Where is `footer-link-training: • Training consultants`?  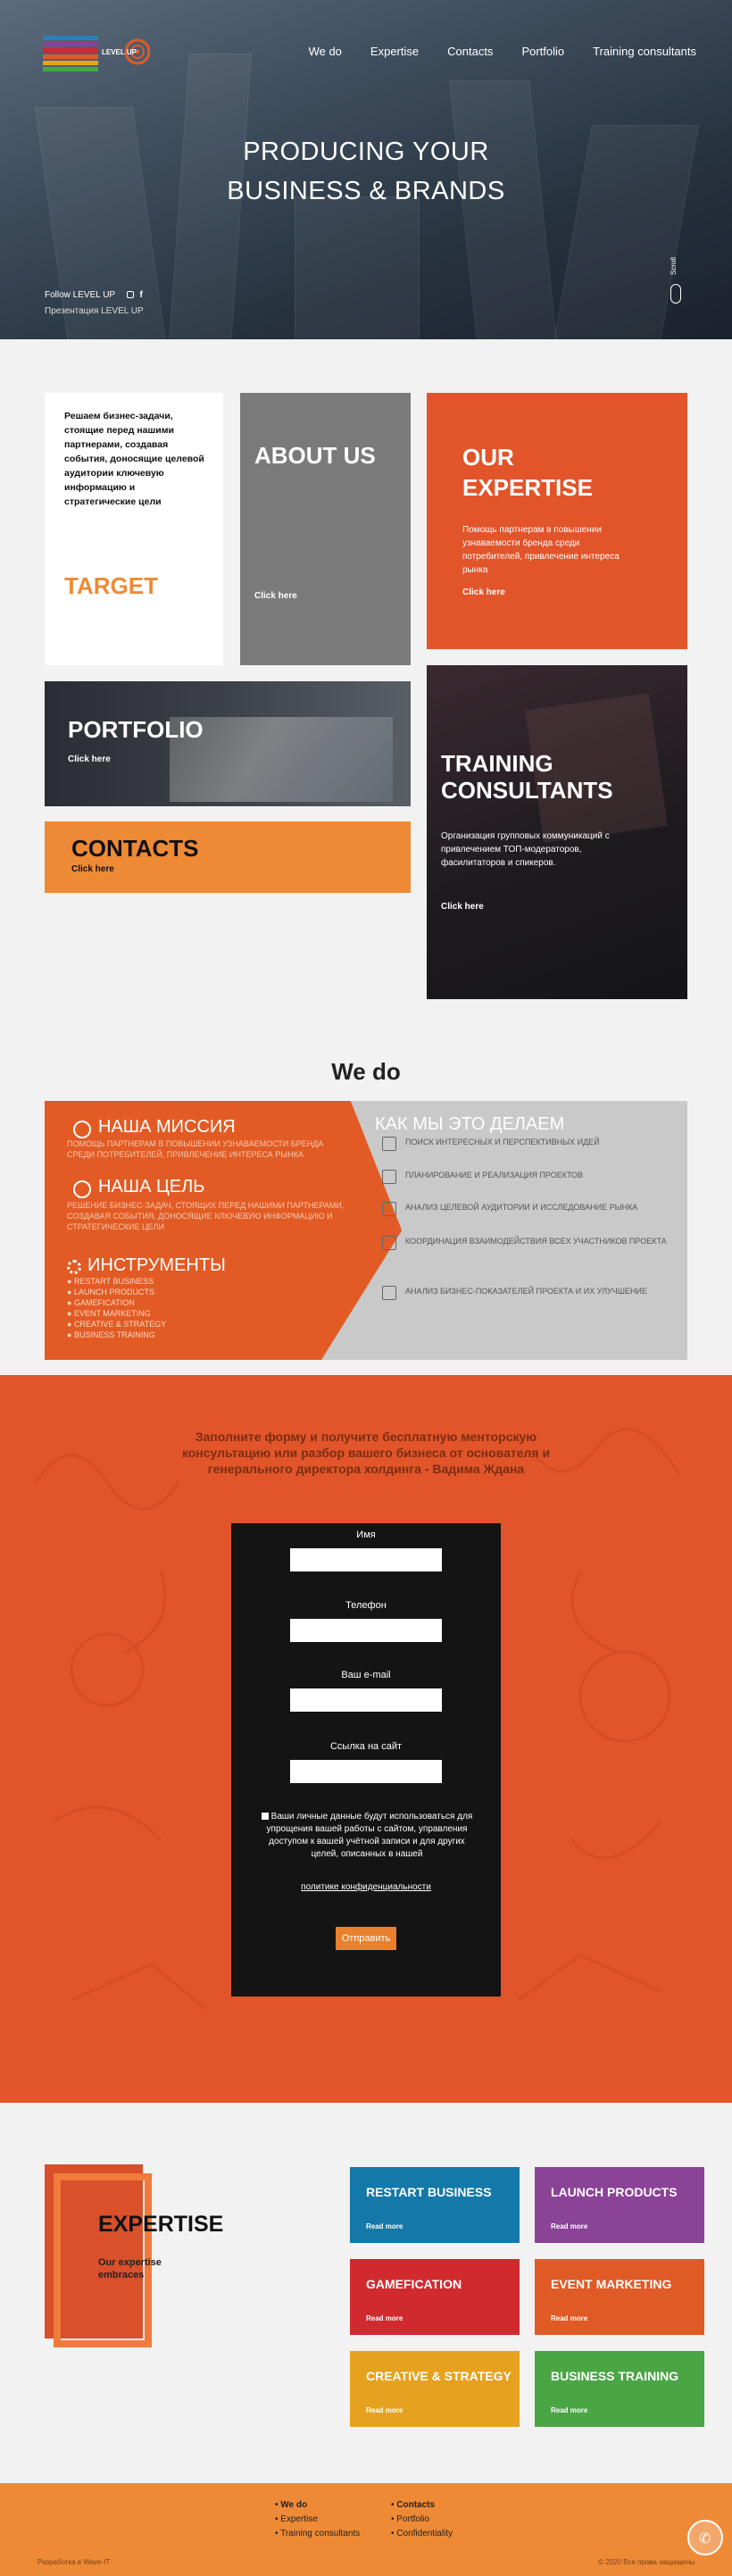
footer-link-training: • Training consultants is located at coordinates (317, 2533).